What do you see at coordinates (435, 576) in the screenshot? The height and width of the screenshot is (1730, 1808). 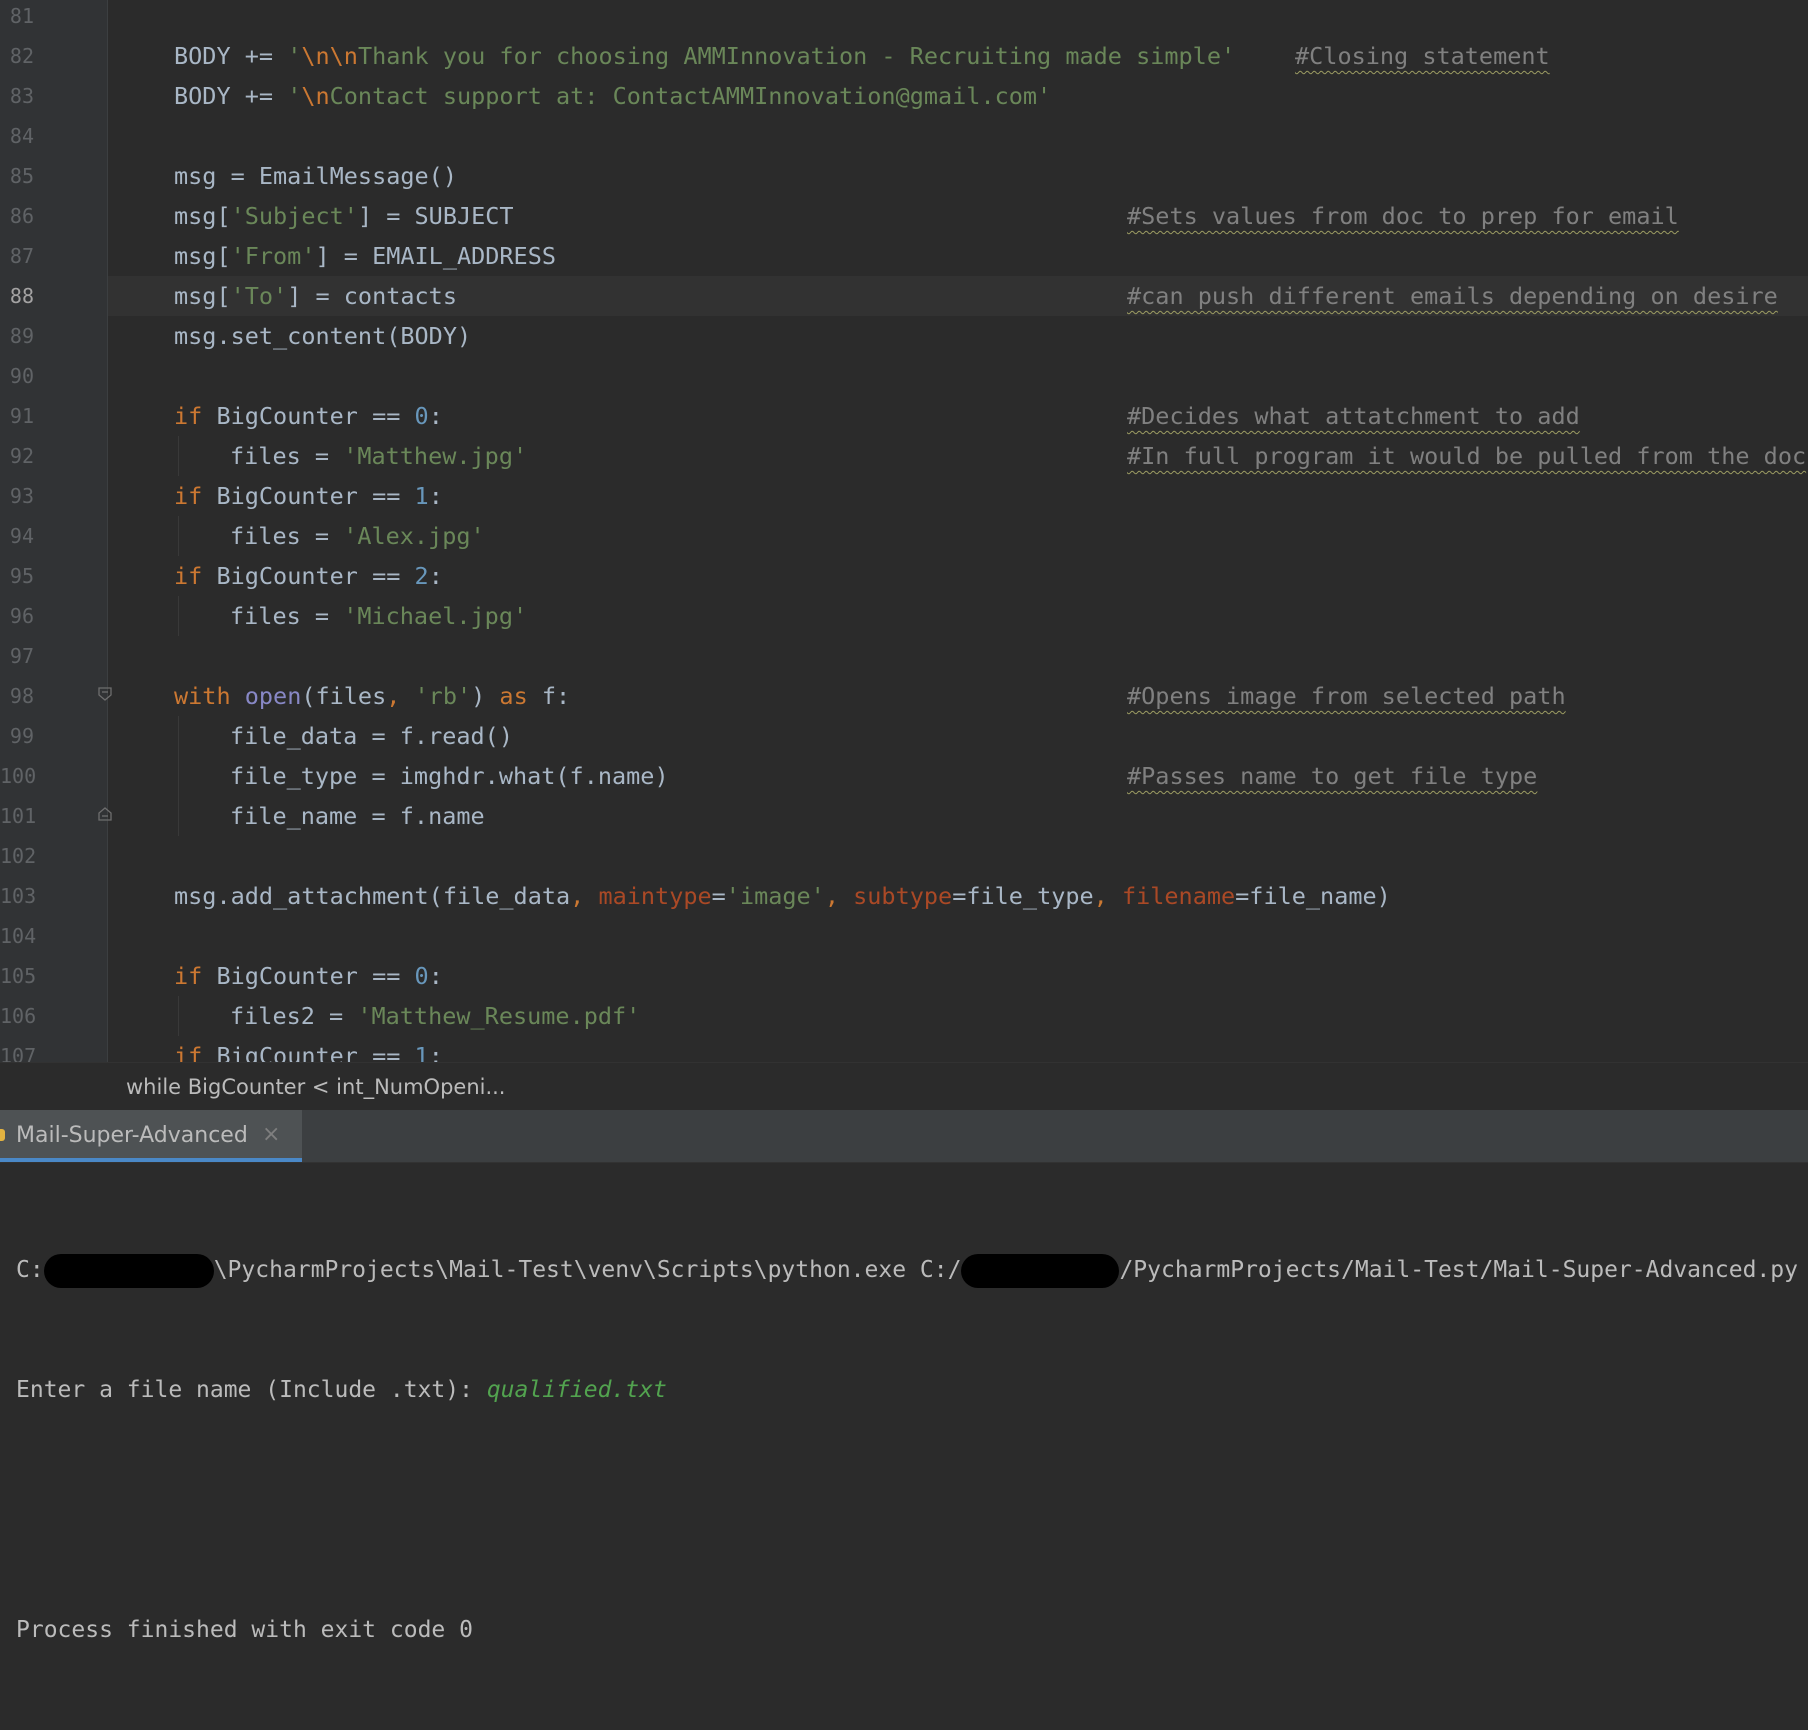 I see `code-token: :` at bounding box center [435, 576].